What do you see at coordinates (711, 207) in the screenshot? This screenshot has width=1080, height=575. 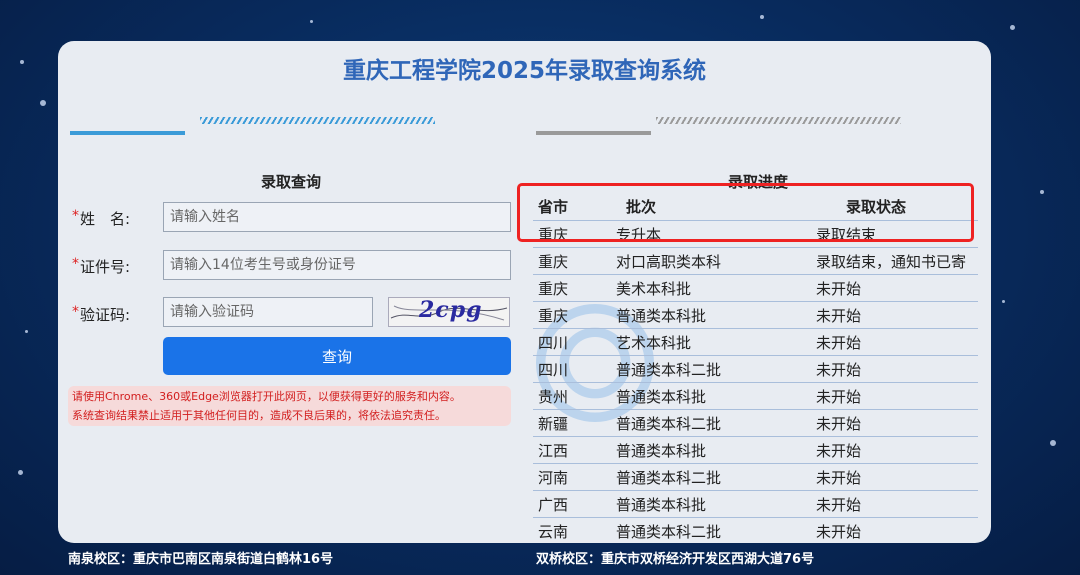 I see `column-header-batch: 批次` at bounding box center [711, 207].